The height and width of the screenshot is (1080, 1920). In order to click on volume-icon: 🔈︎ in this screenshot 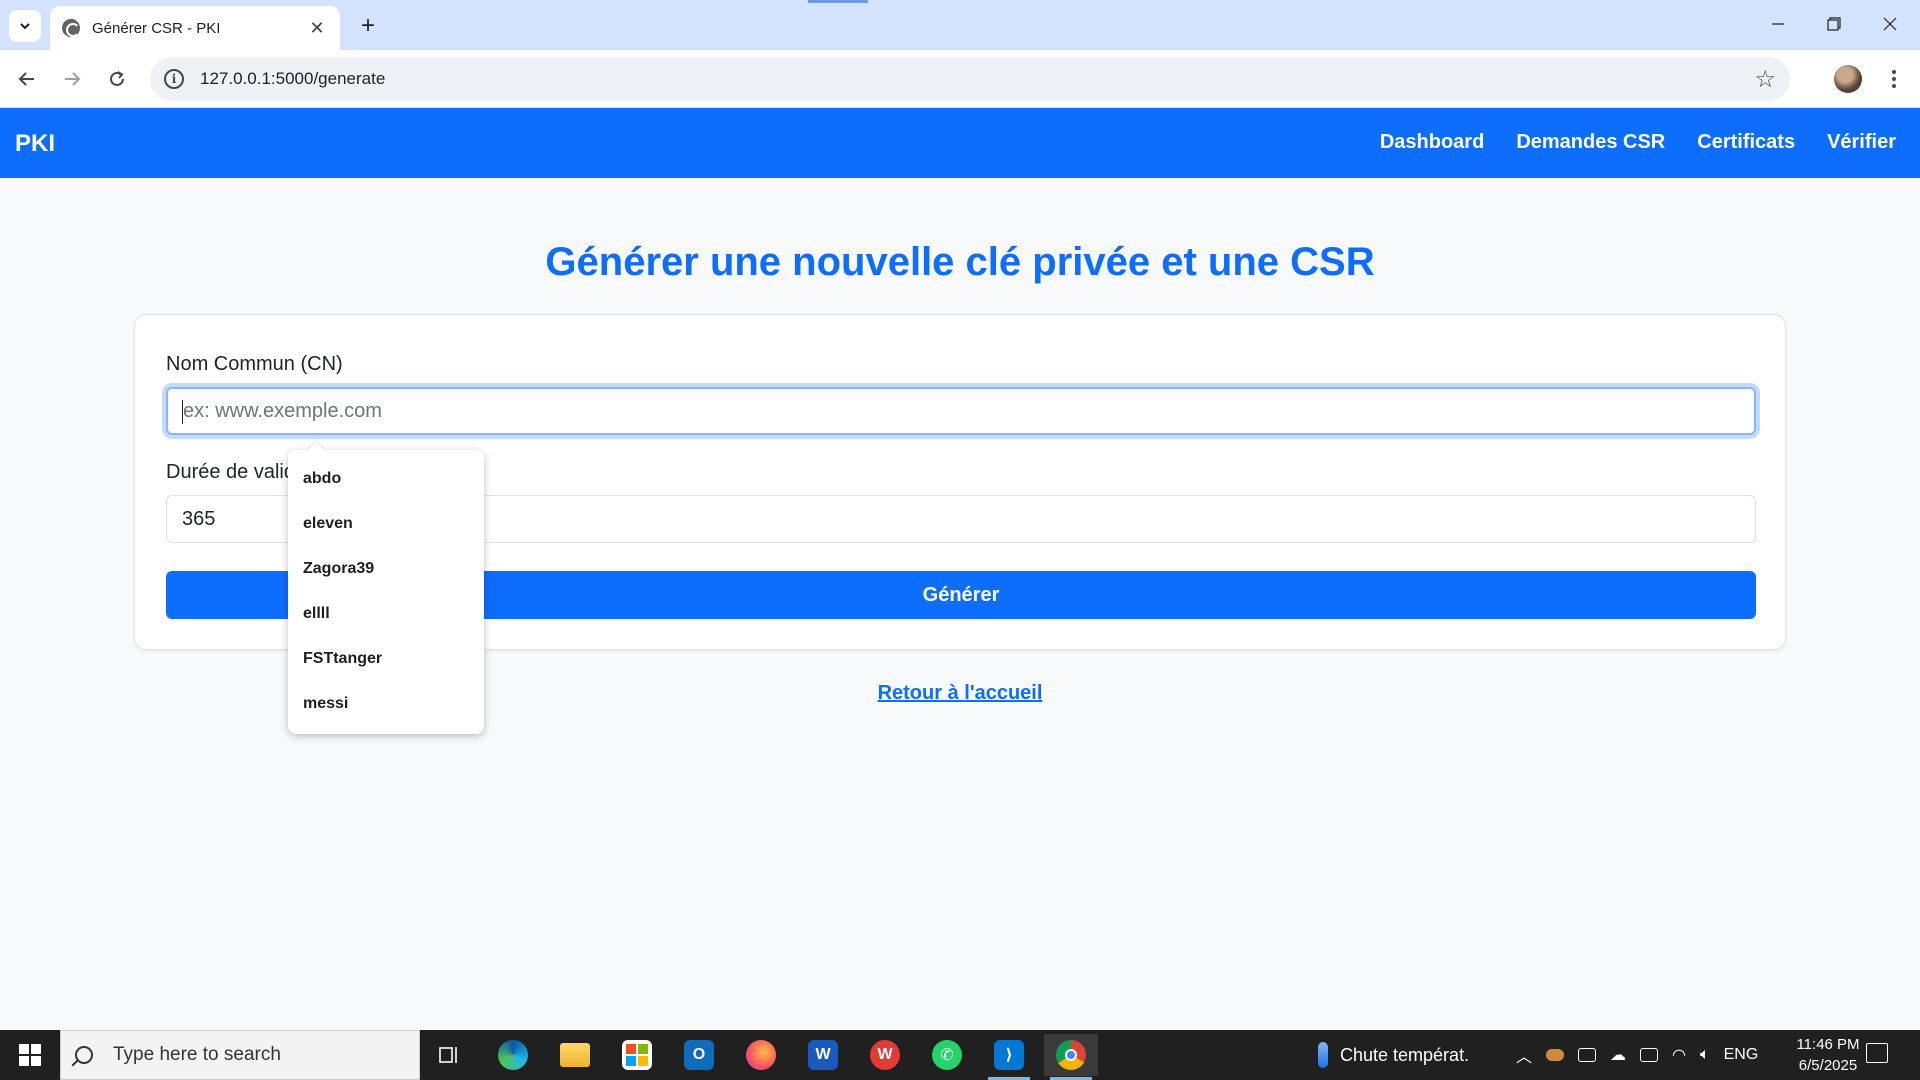, I will do `click(1705, 1055)`.